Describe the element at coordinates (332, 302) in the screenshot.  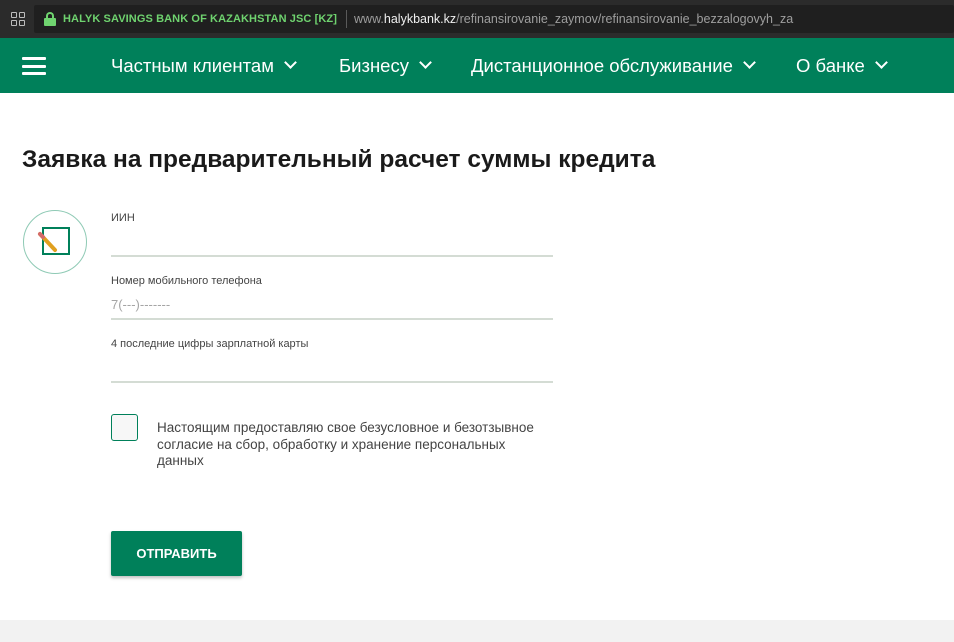
I see `phone-input` at that location.